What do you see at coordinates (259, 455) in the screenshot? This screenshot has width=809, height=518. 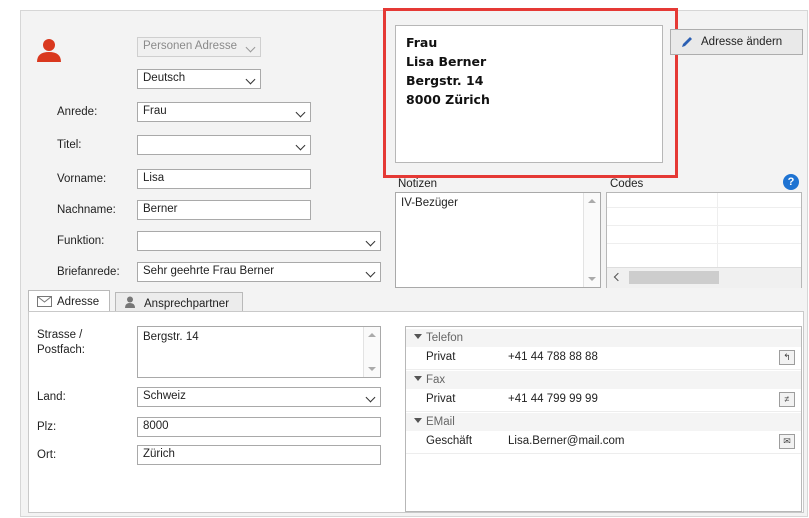 I see `ort-input: Zürich` at bounding box center [259, 455].